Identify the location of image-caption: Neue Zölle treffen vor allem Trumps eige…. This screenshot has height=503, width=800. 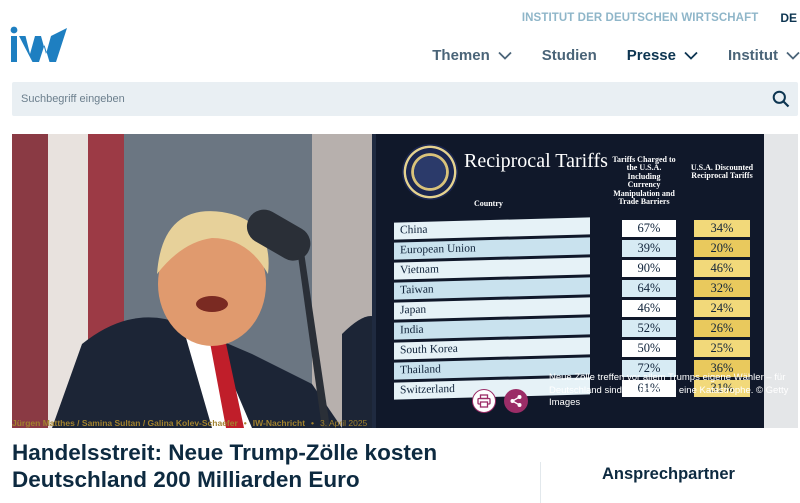
(669, 390).